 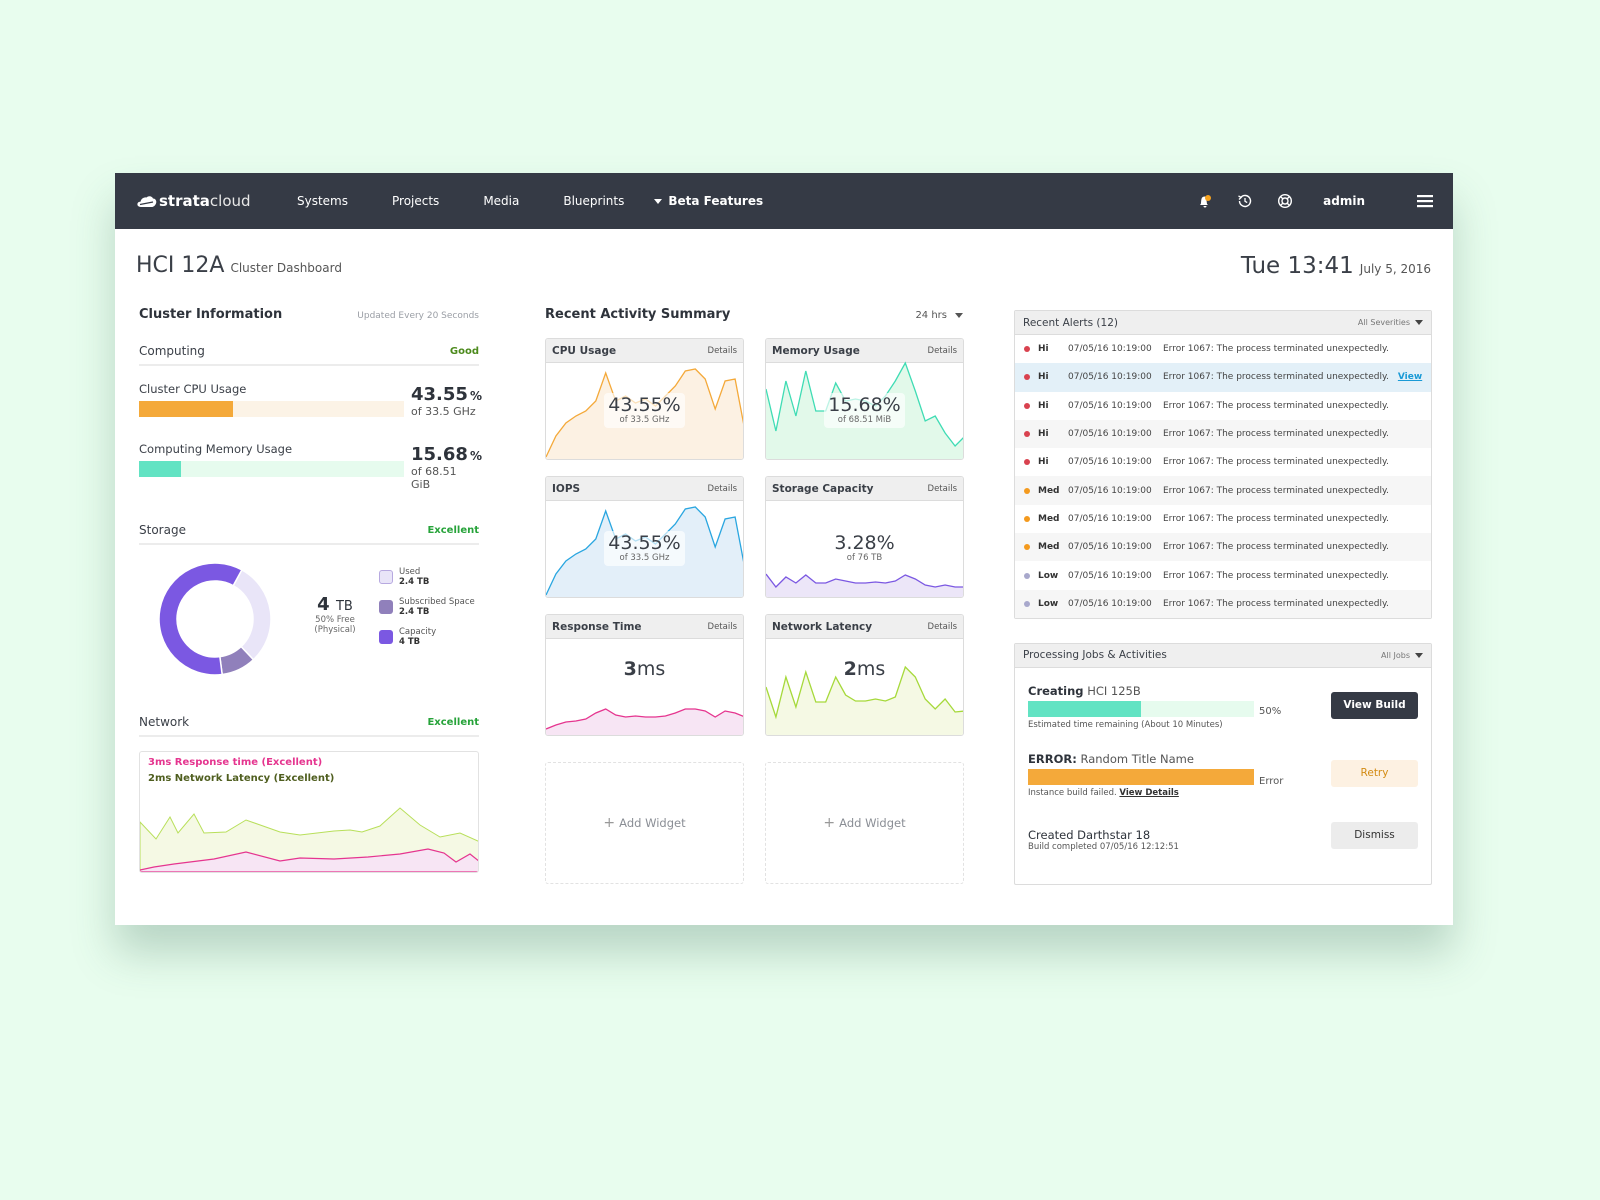 I want to click on network-sparkline, so click(x=309, y=839).